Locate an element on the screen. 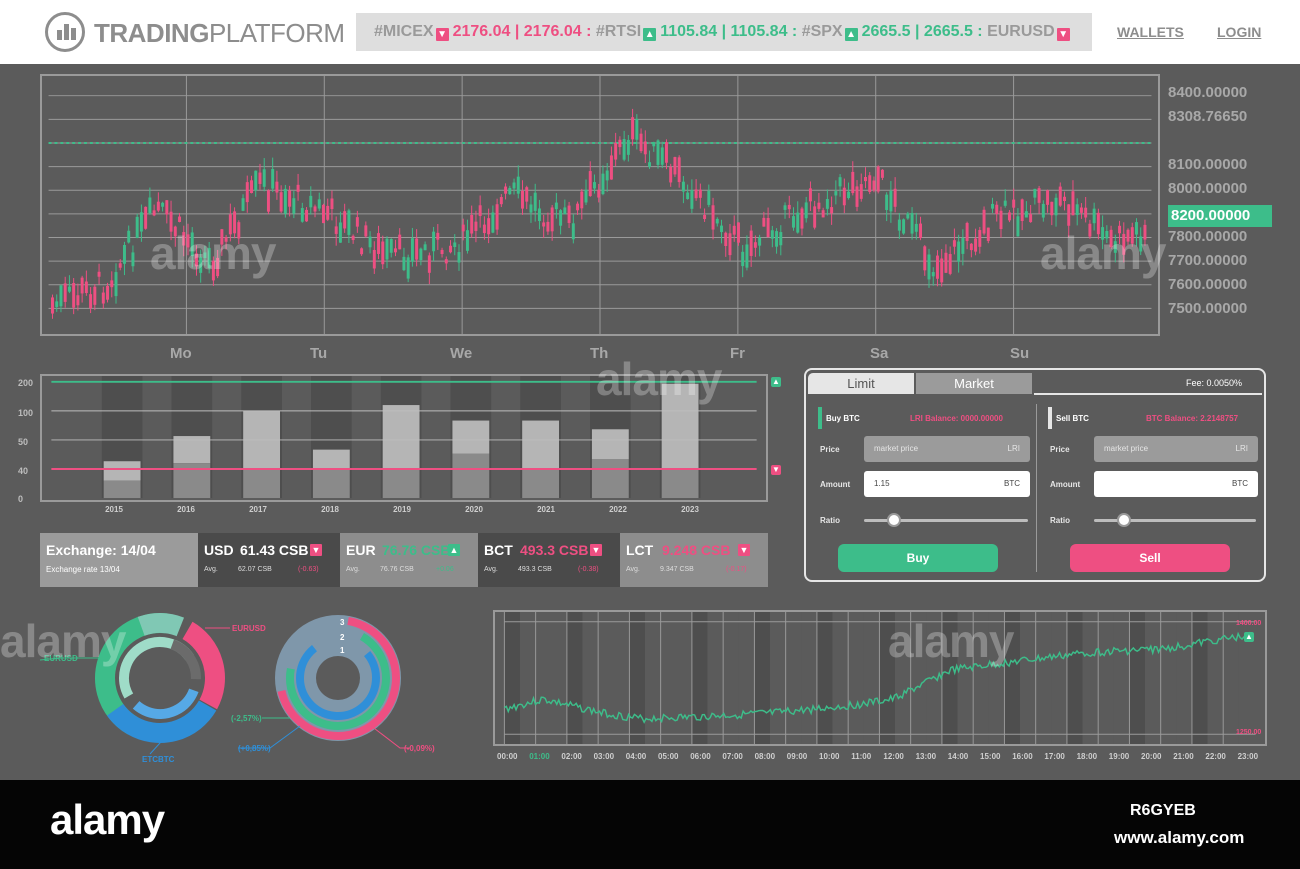  footer-url: www.alamy.com is located at coordinates (1179, 837).